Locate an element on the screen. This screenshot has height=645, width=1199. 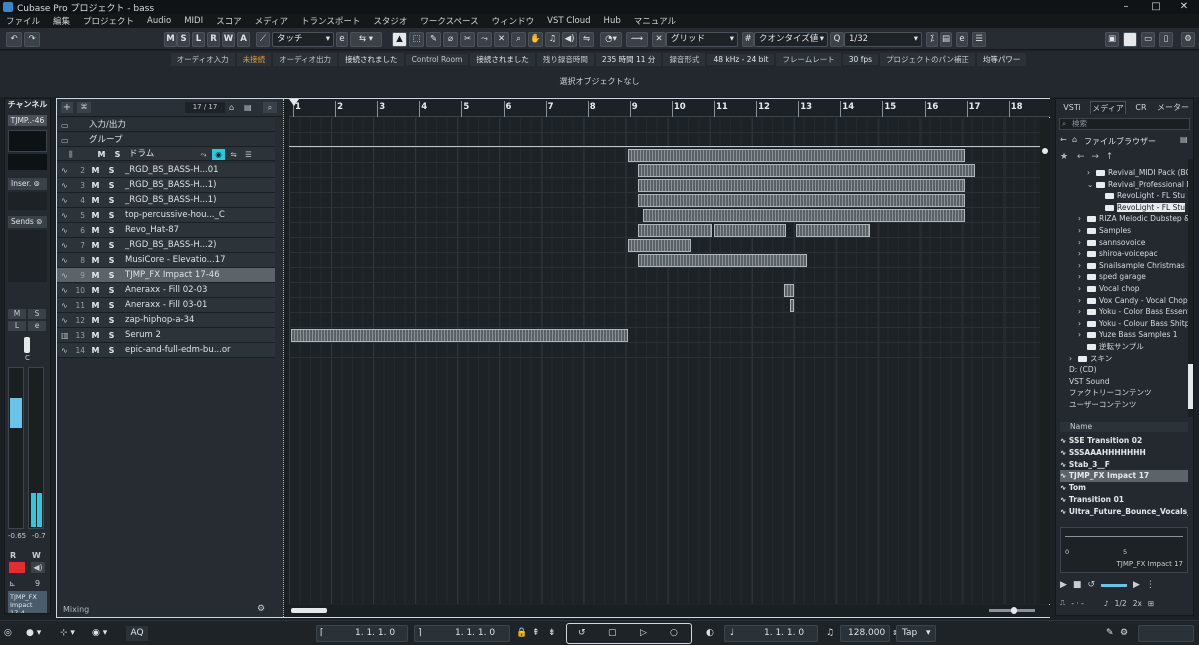
menu-item: スタジオ is located at coordinates (390, 21).